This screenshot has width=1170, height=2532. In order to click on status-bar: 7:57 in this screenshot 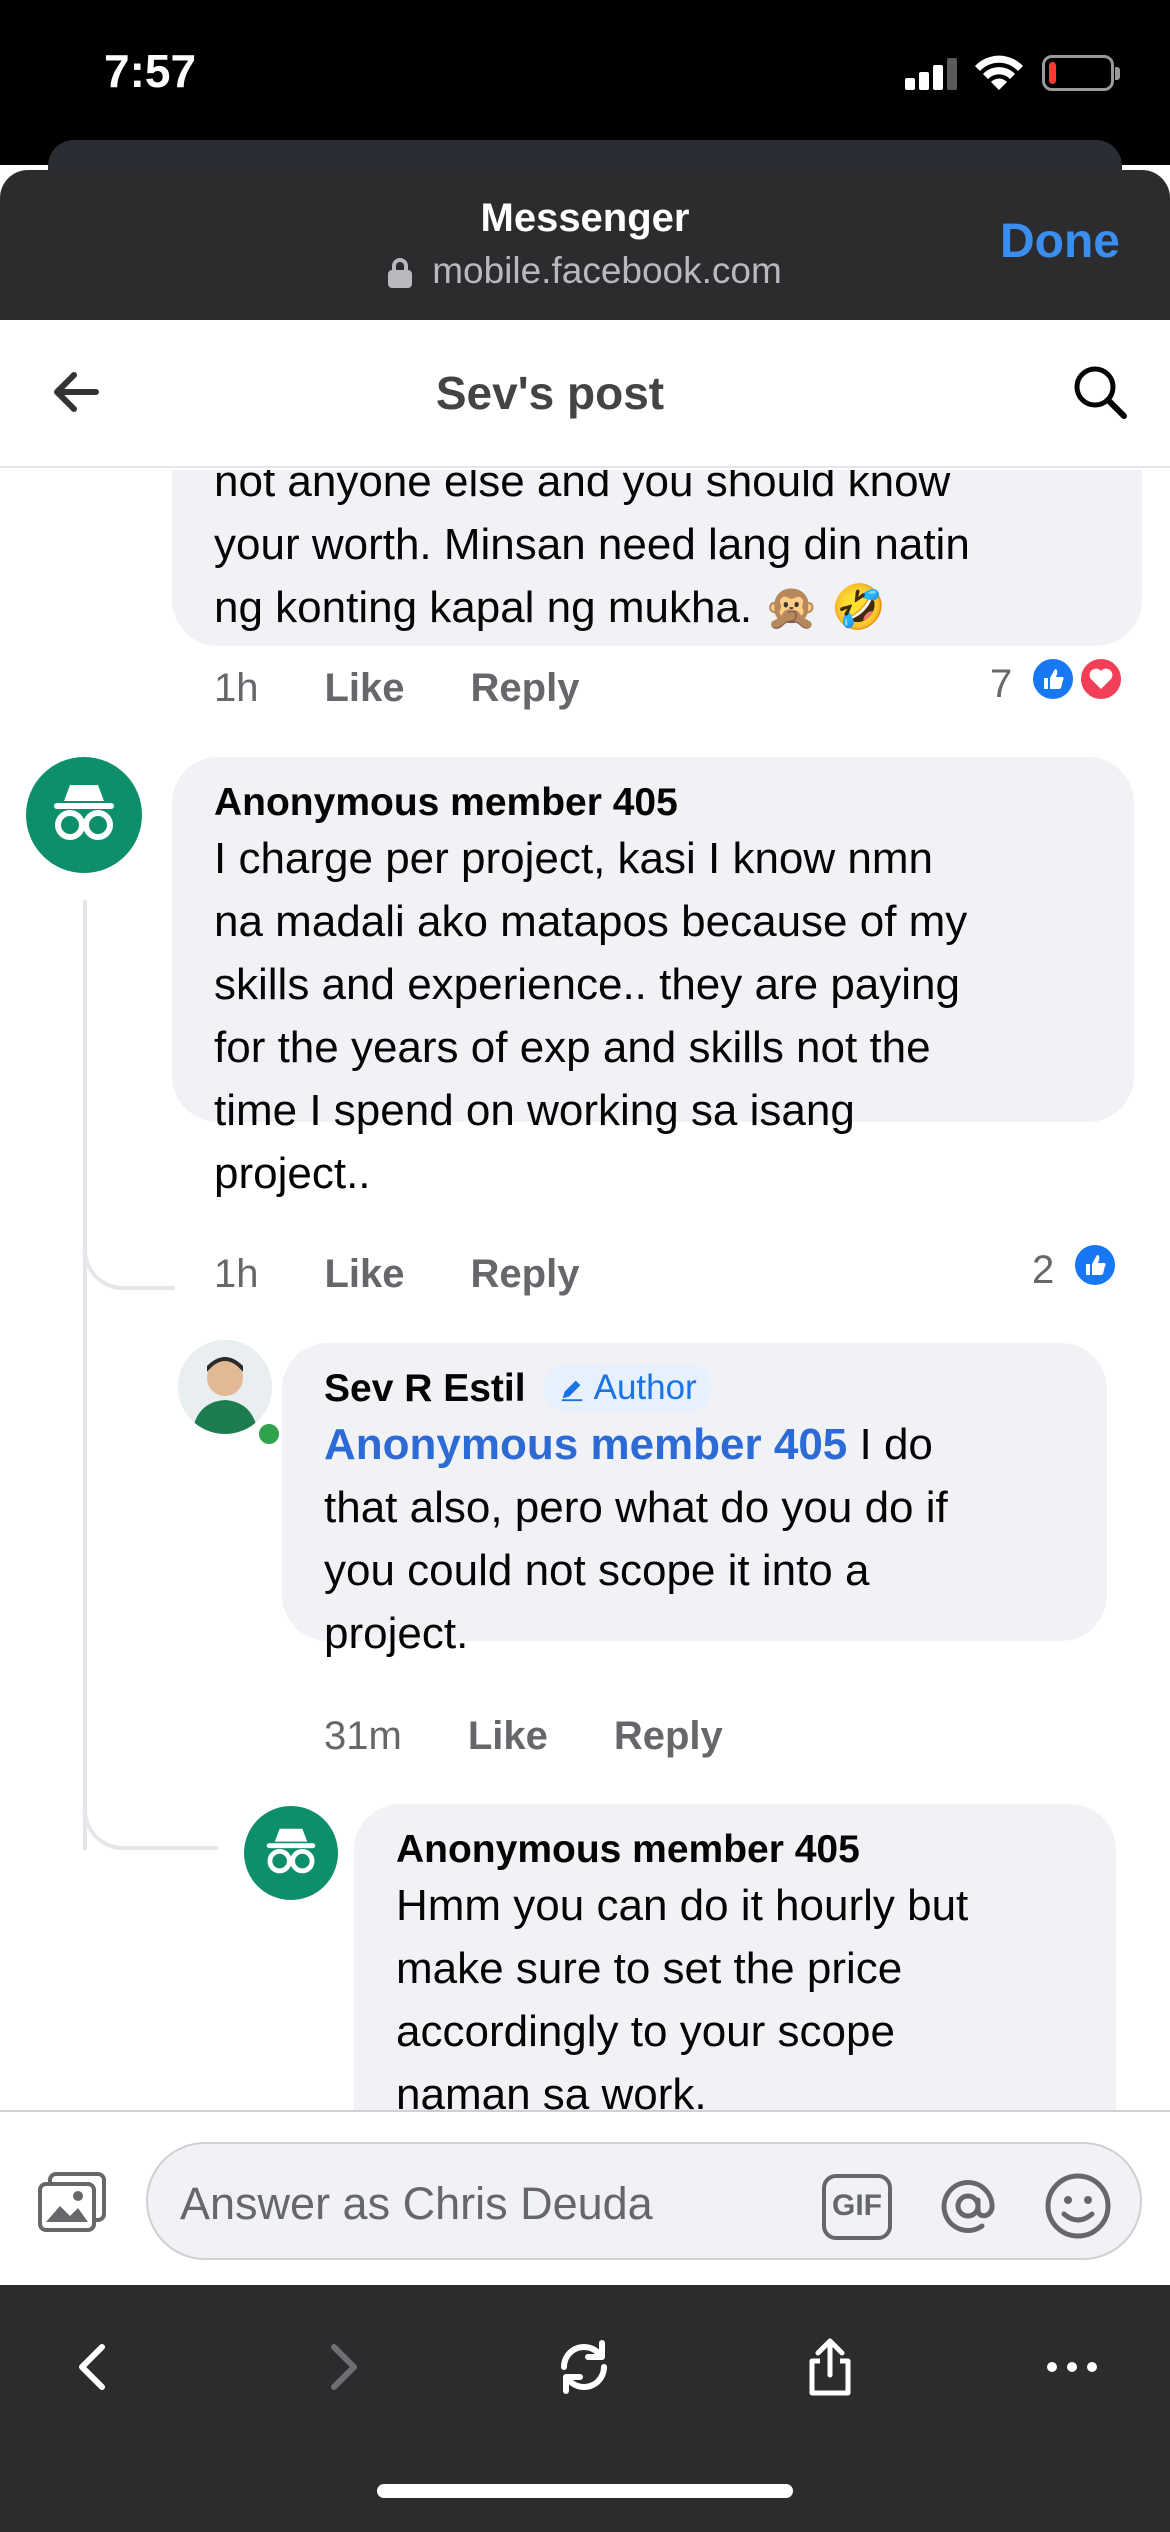, I will do `click(585, 100)`.